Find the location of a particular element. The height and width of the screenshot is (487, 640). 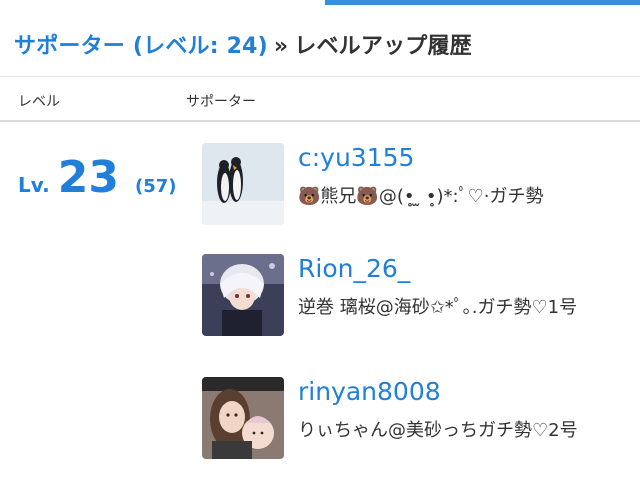

level-supporter-count: (57) is located at coordinates (155, 186).